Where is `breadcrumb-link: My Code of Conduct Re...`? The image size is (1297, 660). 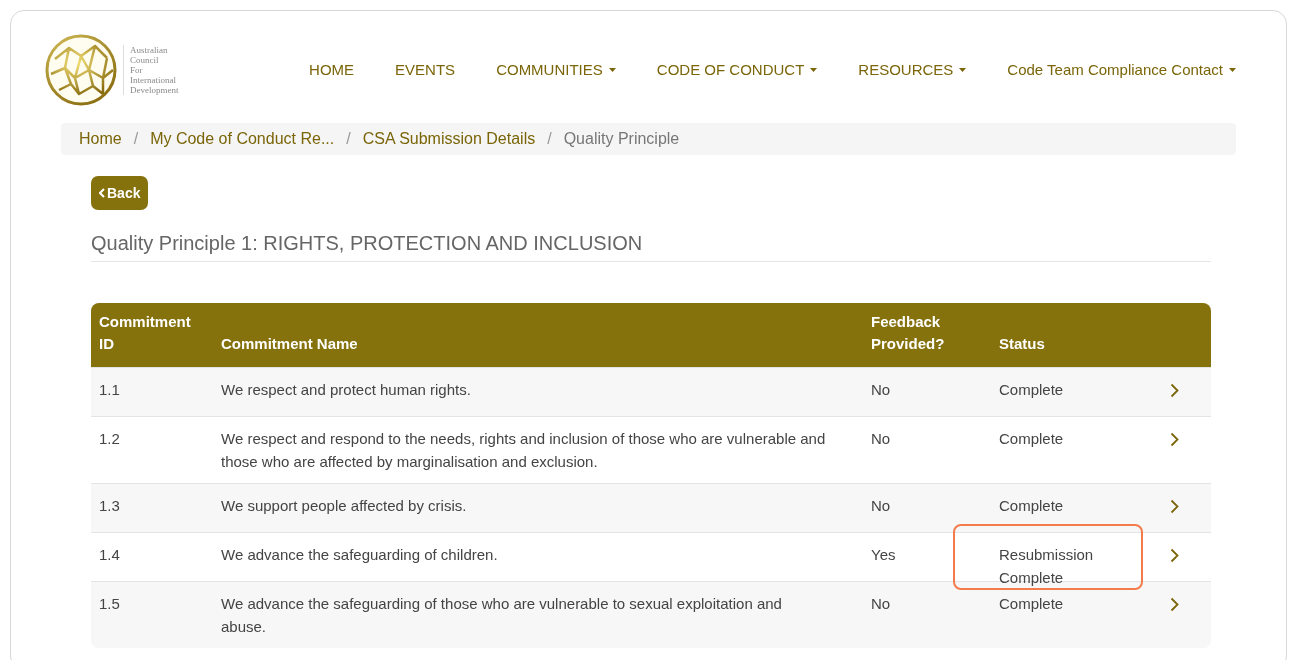
breadcrumb-link: My Code of Conduct Re... is located at coordinates (242, 139).